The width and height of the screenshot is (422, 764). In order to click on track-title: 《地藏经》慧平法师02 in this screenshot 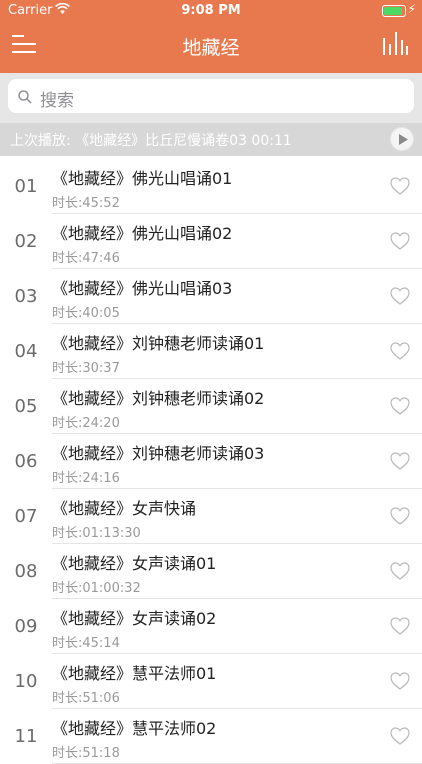, I will do `click(134, 728)`.